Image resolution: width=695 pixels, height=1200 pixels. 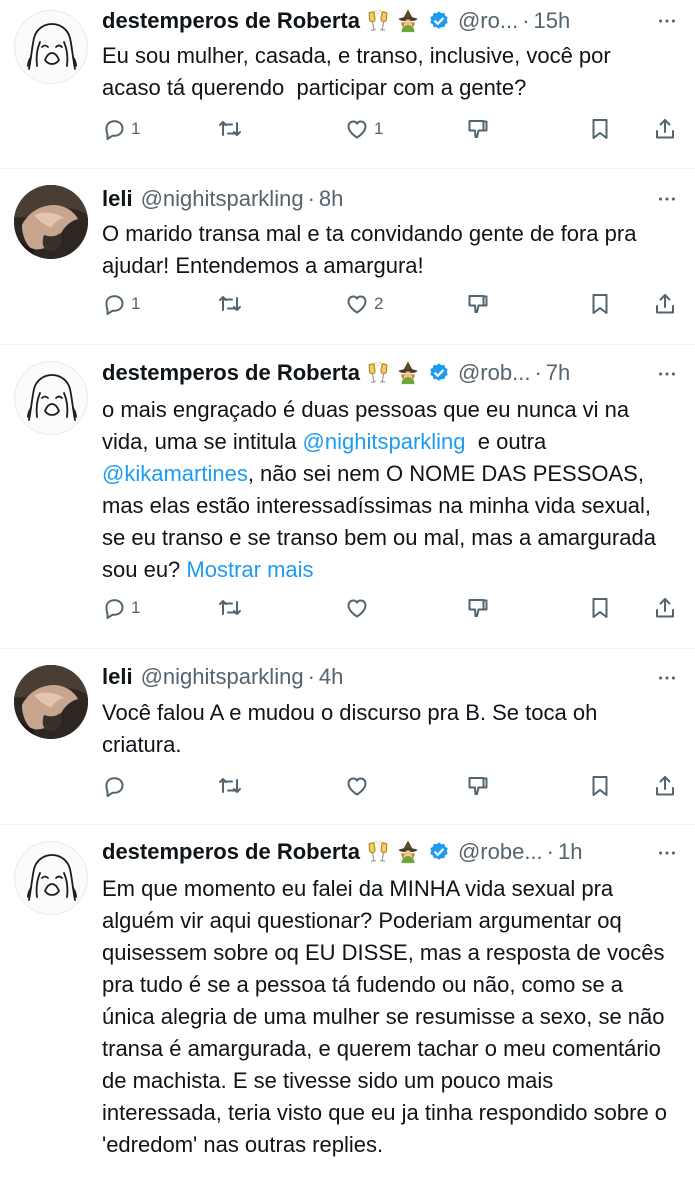 What do you see at coordinates (391, 306) in the screenshot?
I see `tweet-actions: 1 2` at bounding box center [391, 306].